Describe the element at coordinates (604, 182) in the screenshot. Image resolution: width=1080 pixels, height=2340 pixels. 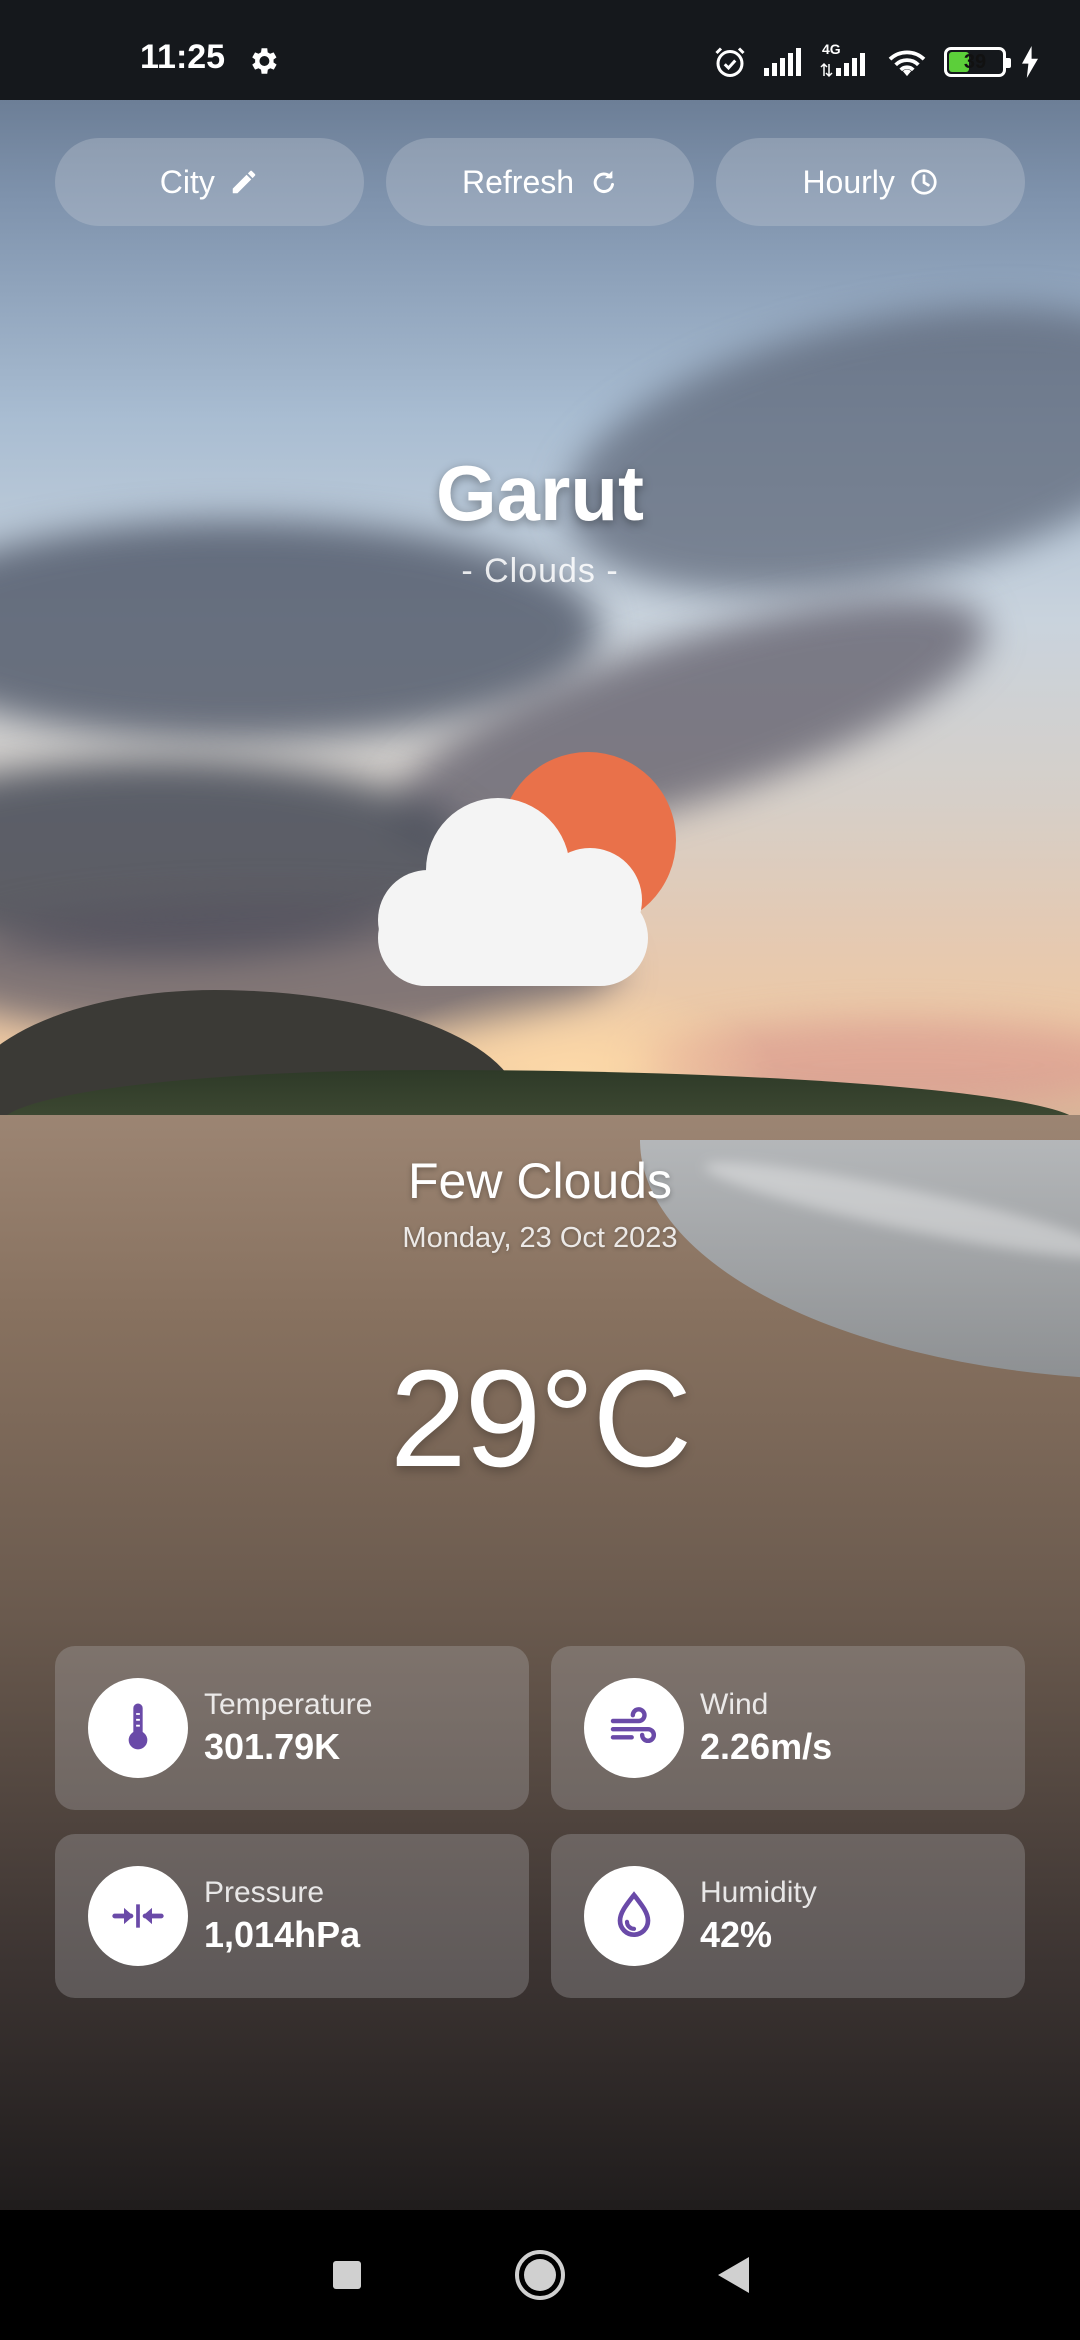
I see `refresh-icon` at that location.